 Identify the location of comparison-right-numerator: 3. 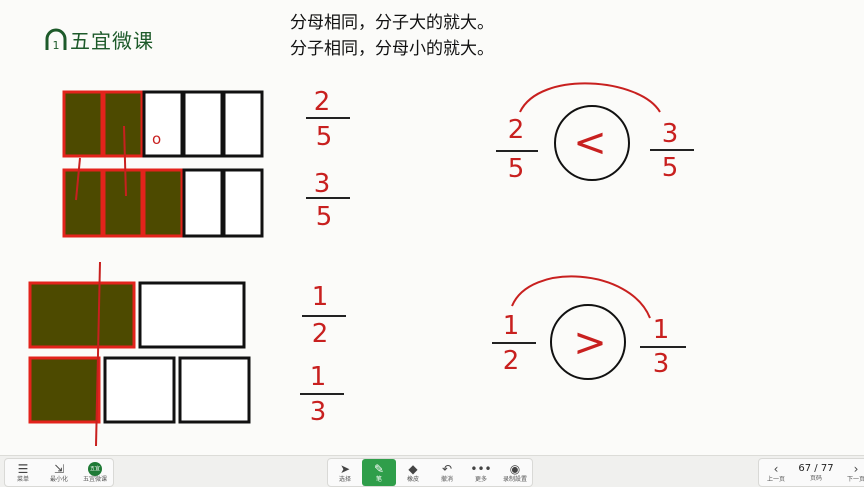
(670, 134).